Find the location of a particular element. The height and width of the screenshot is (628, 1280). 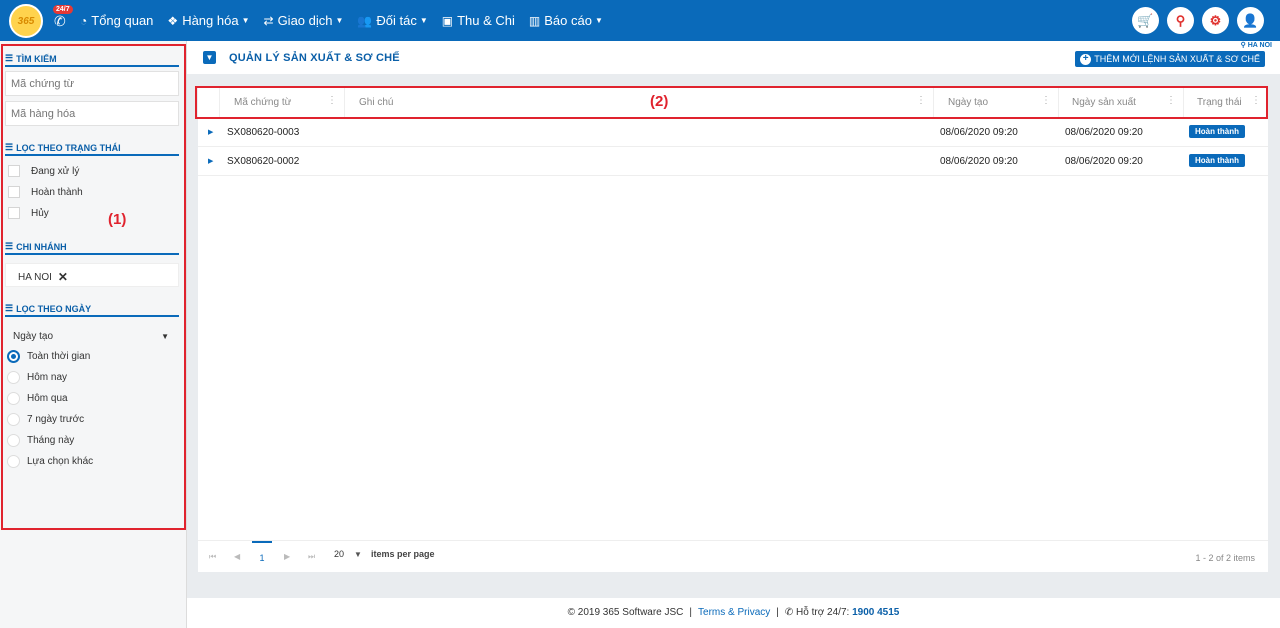

option-label: Lựa chọn khác is located at coordinates (60, 461).